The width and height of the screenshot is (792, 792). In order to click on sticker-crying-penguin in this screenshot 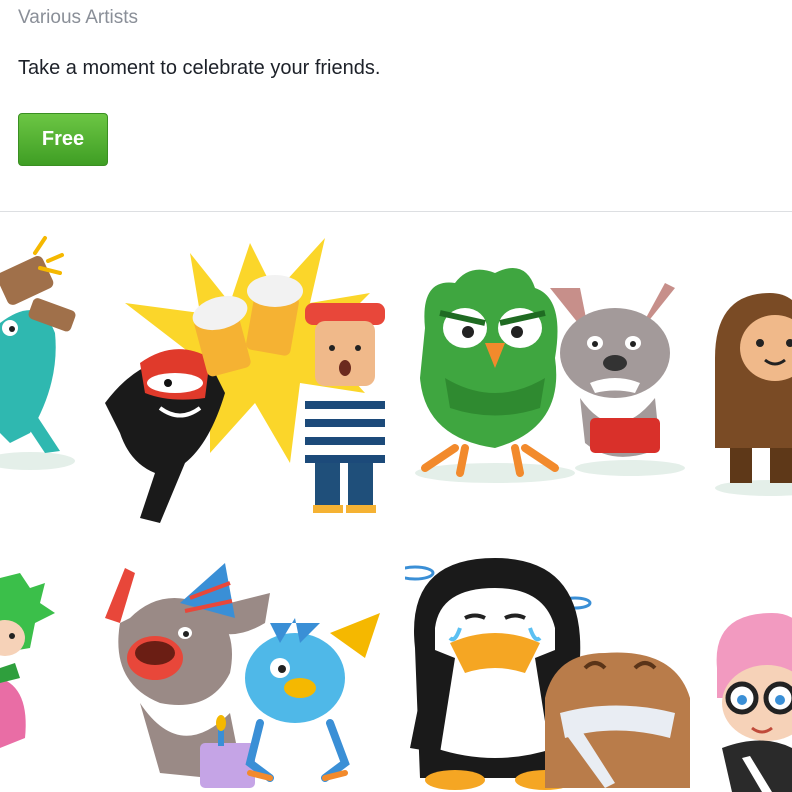, I will do `click(552, 670)`.